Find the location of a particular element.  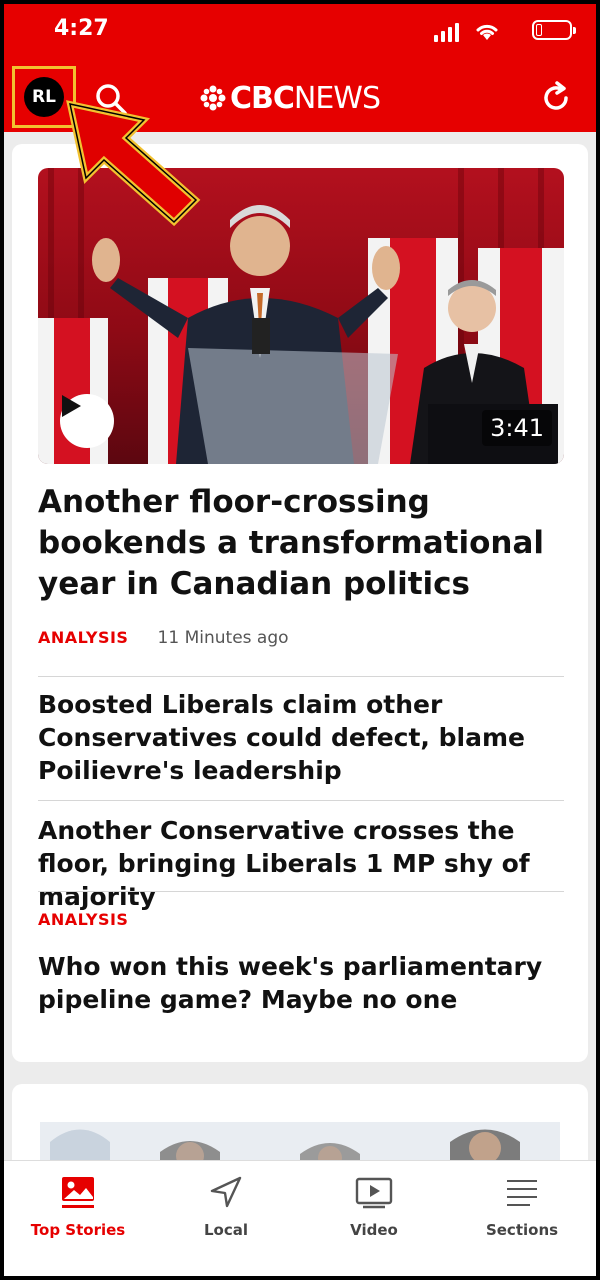

video-play-icon is located at coordinates (374, 1193).